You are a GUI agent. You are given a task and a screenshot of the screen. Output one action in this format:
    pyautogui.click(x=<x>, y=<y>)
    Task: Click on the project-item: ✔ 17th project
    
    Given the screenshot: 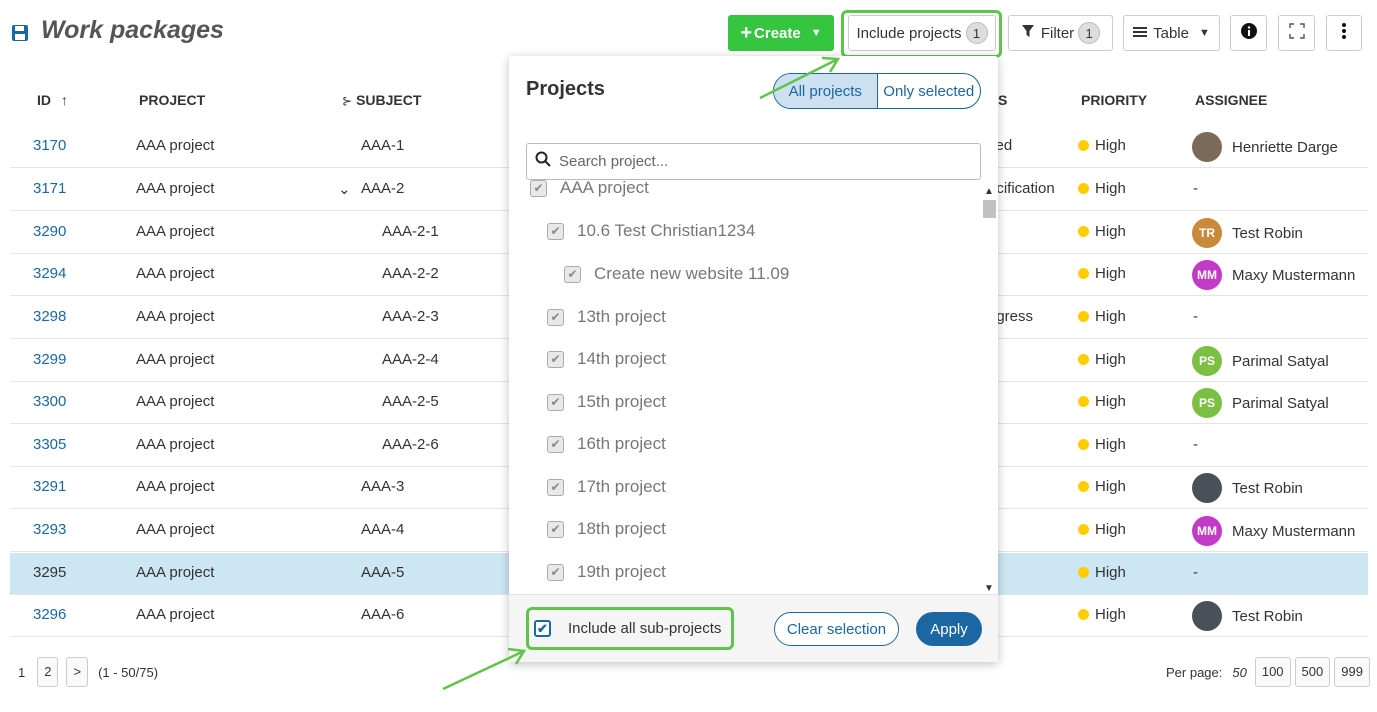 What is the action you would take?
    pyautogui.click(x=606, y=487)
    